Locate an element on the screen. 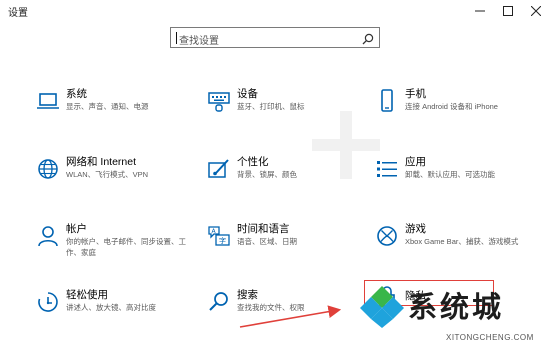 The image size is (550, 353). background-plus-shape is located at coordinates (346, 145).